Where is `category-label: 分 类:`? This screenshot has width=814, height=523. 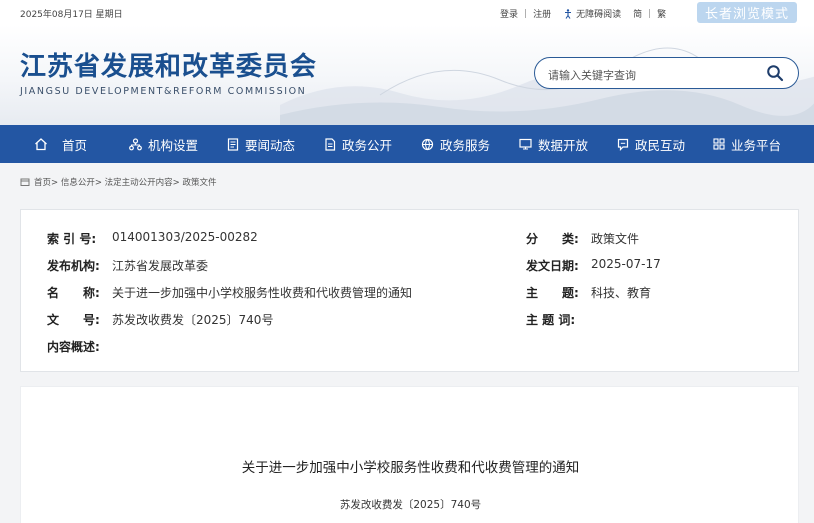 category-label: 分 类: is located at coordinates (552, 239).